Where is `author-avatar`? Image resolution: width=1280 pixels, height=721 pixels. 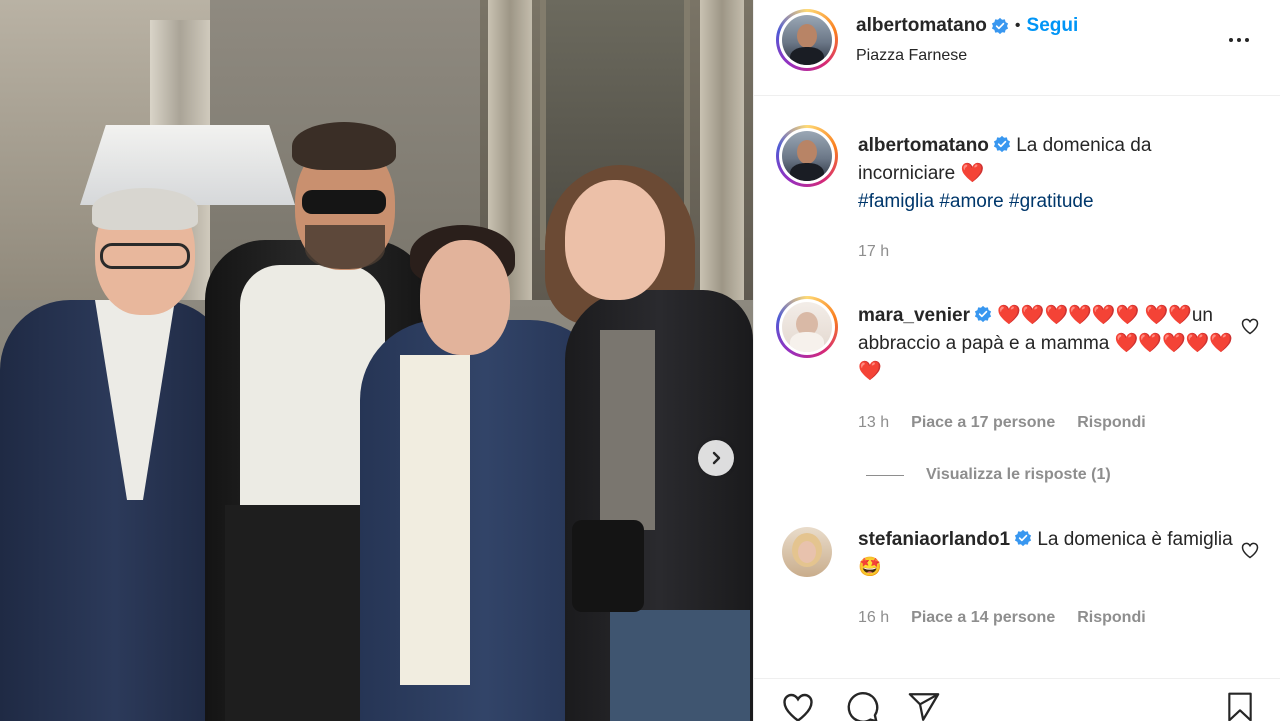
author-avatar is located at coordinates (807, 40).